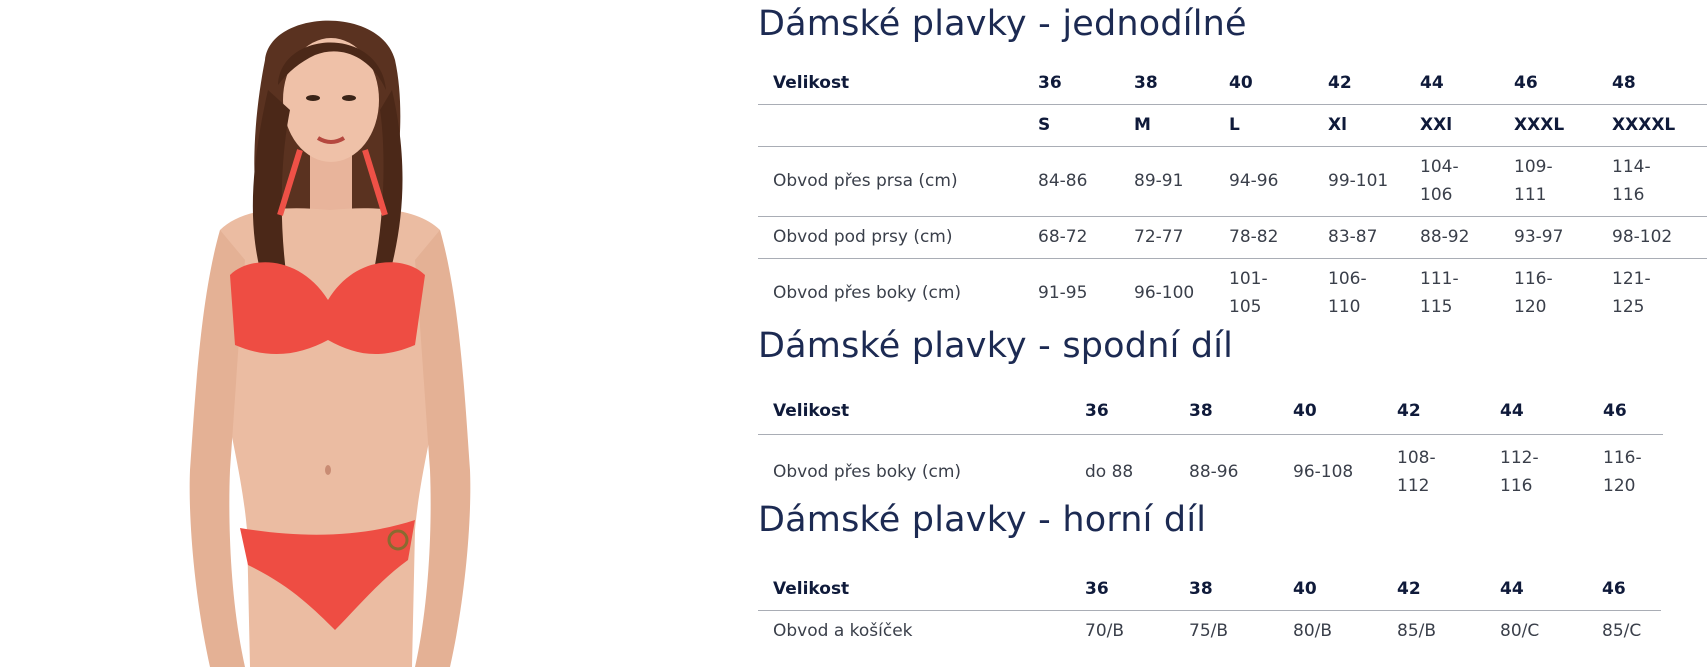 The height and width of the screenshot is (667, 1707). I want to click on letter-size: L, so click(1234, 125).